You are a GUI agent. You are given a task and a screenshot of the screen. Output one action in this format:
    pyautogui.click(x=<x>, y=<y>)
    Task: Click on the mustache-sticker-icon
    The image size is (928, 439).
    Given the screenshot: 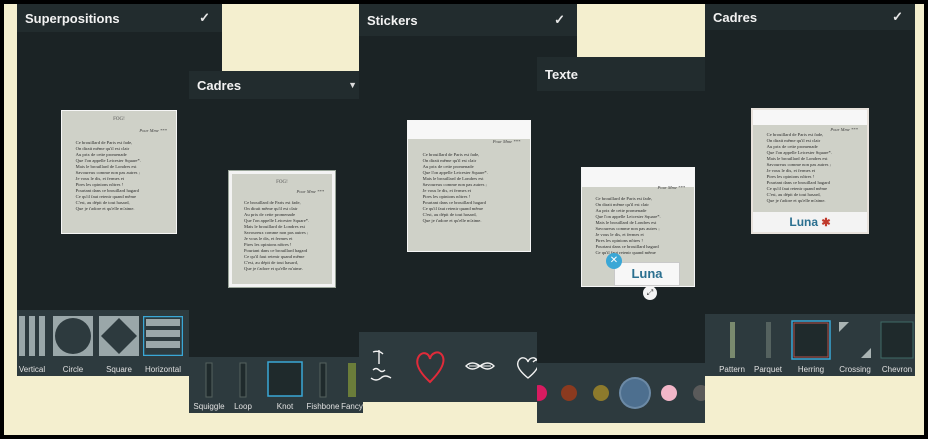 What is the action you would take?
    pyautogui.click(x=480, y=366)
    